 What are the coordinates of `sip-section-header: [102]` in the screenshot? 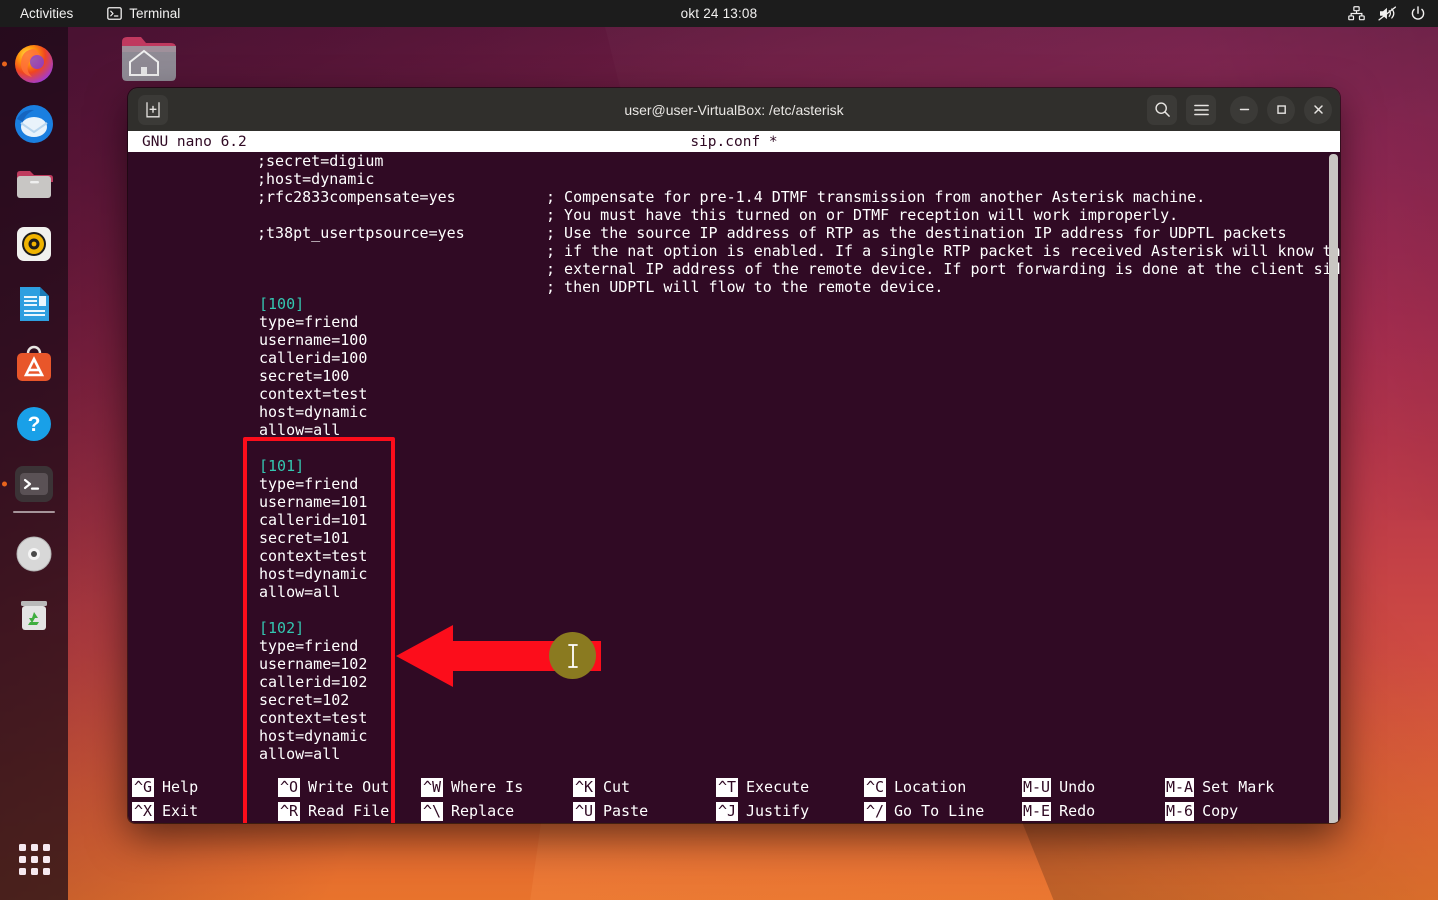 It's located at (282, 628).